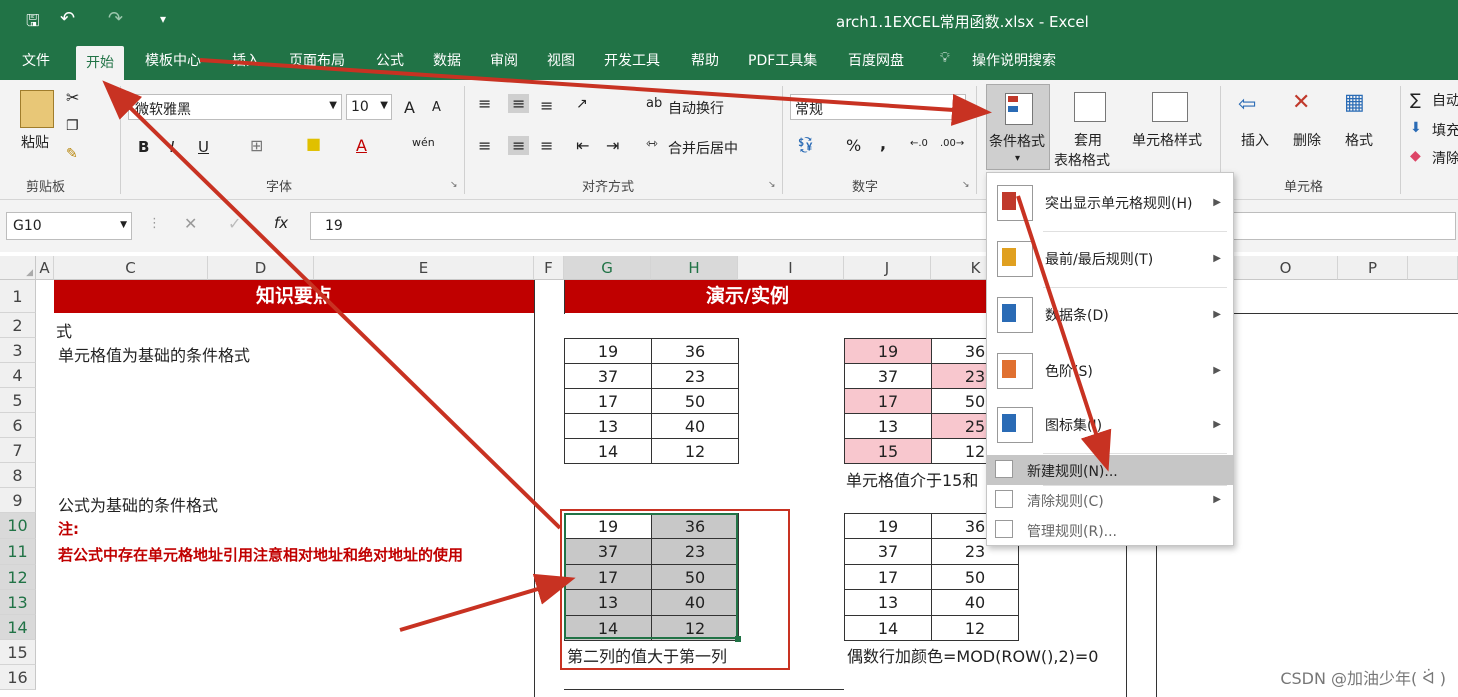  Describe the element at coordinates (1363, 678) in the screenshot. I see `watermark: CSDN @加油少年( ᐛ )` at that location.